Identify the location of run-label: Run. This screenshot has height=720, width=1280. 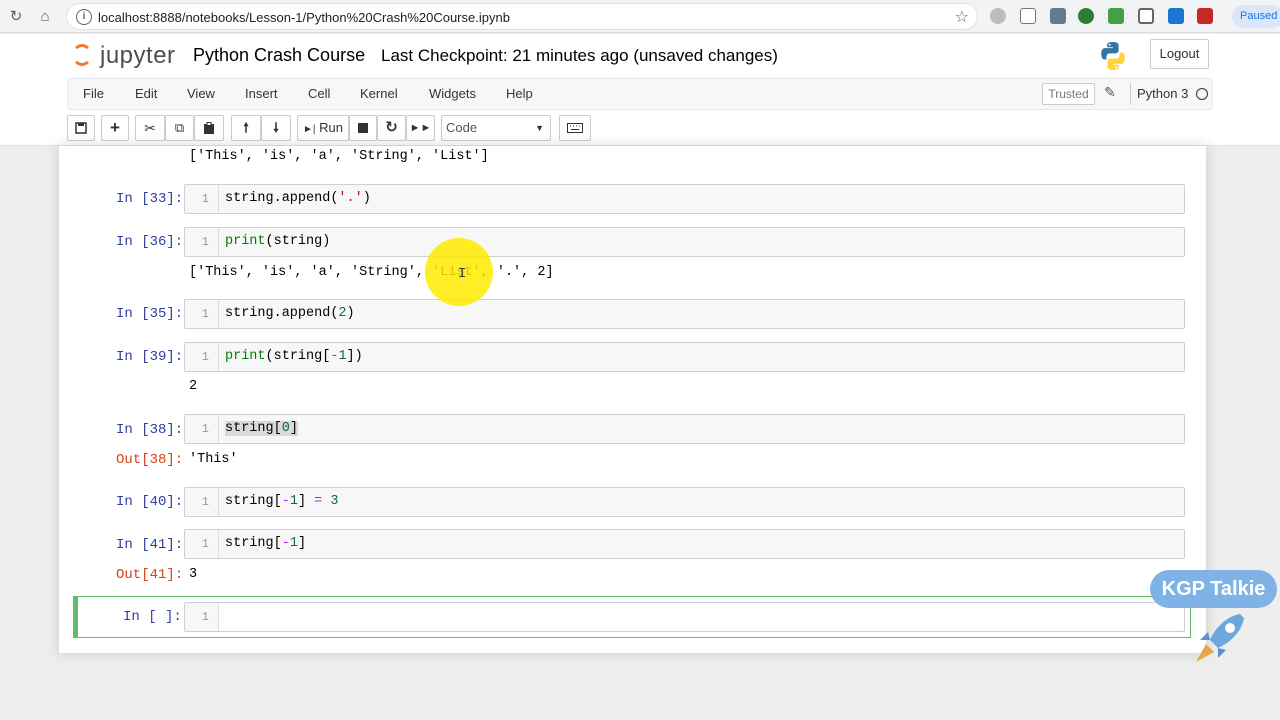
(331, 127).